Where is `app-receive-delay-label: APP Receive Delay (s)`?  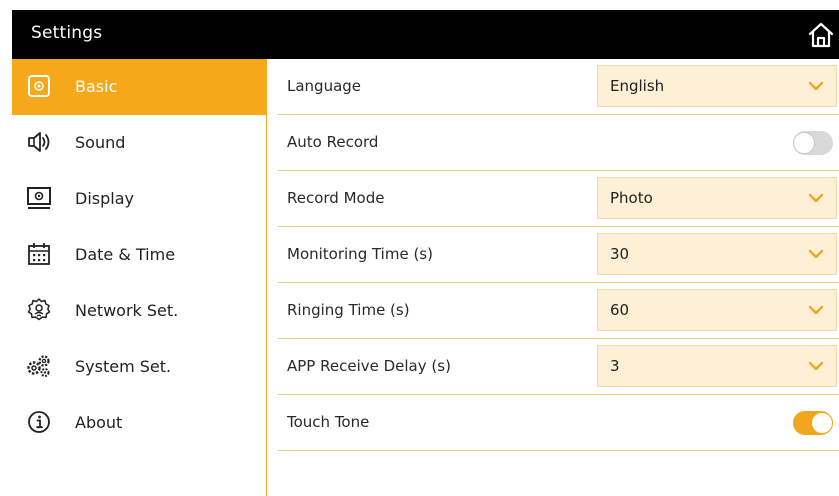 app-receive-delay-label: APP Receive Delay (s) is located at coordinates (369, 366).